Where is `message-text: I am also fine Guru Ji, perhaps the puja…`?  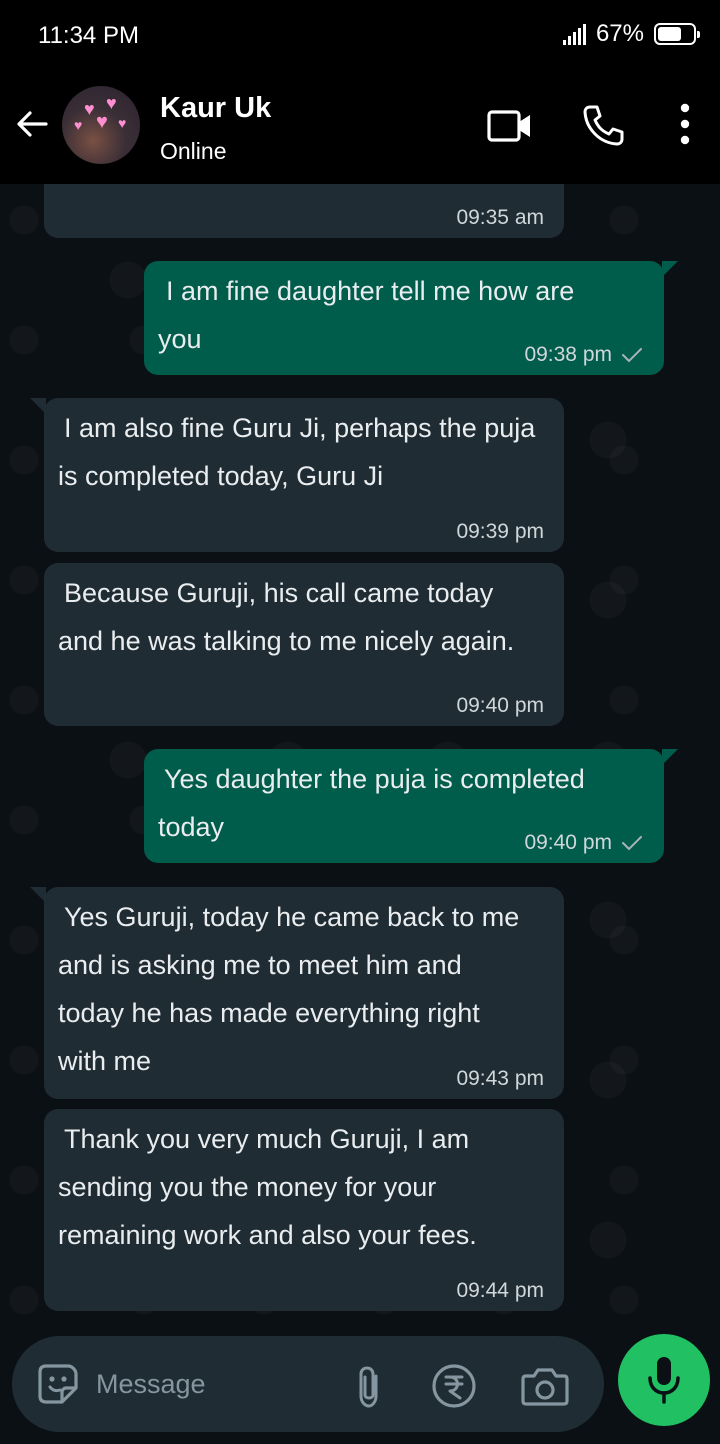 message-text: I am also fine Guru Ji, perhaps the puja… is located at coordinates (297, 452).